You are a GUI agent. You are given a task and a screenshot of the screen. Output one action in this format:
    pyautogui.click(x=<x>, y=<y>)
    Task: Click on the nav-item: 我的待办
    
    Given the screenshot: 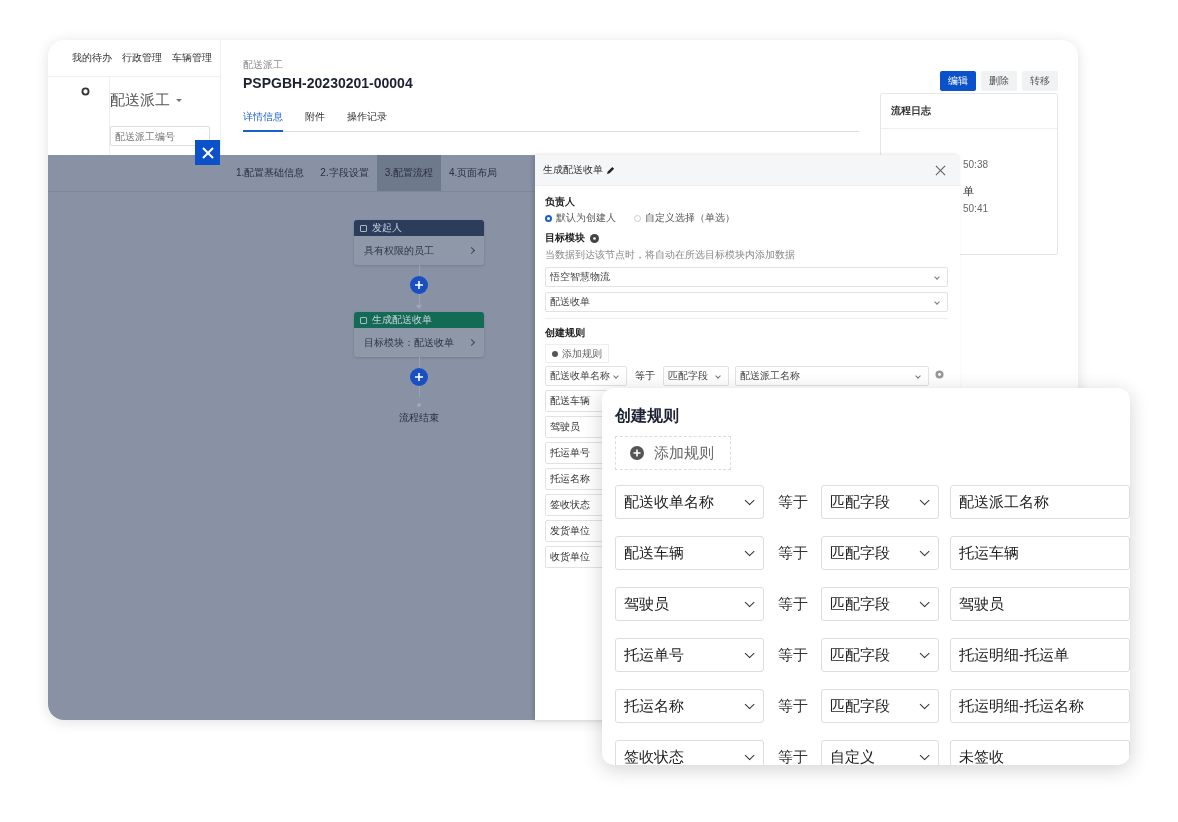 What is the action you would take?
    pyautogui.click(x=92, y=58)
    